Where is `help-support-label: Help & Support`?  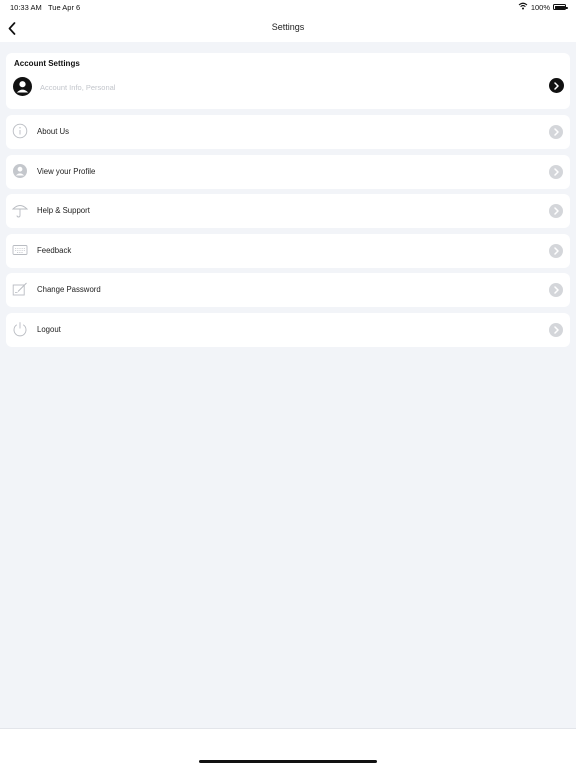
help-support-label: Help & Support is located at coordinates (63, 210).